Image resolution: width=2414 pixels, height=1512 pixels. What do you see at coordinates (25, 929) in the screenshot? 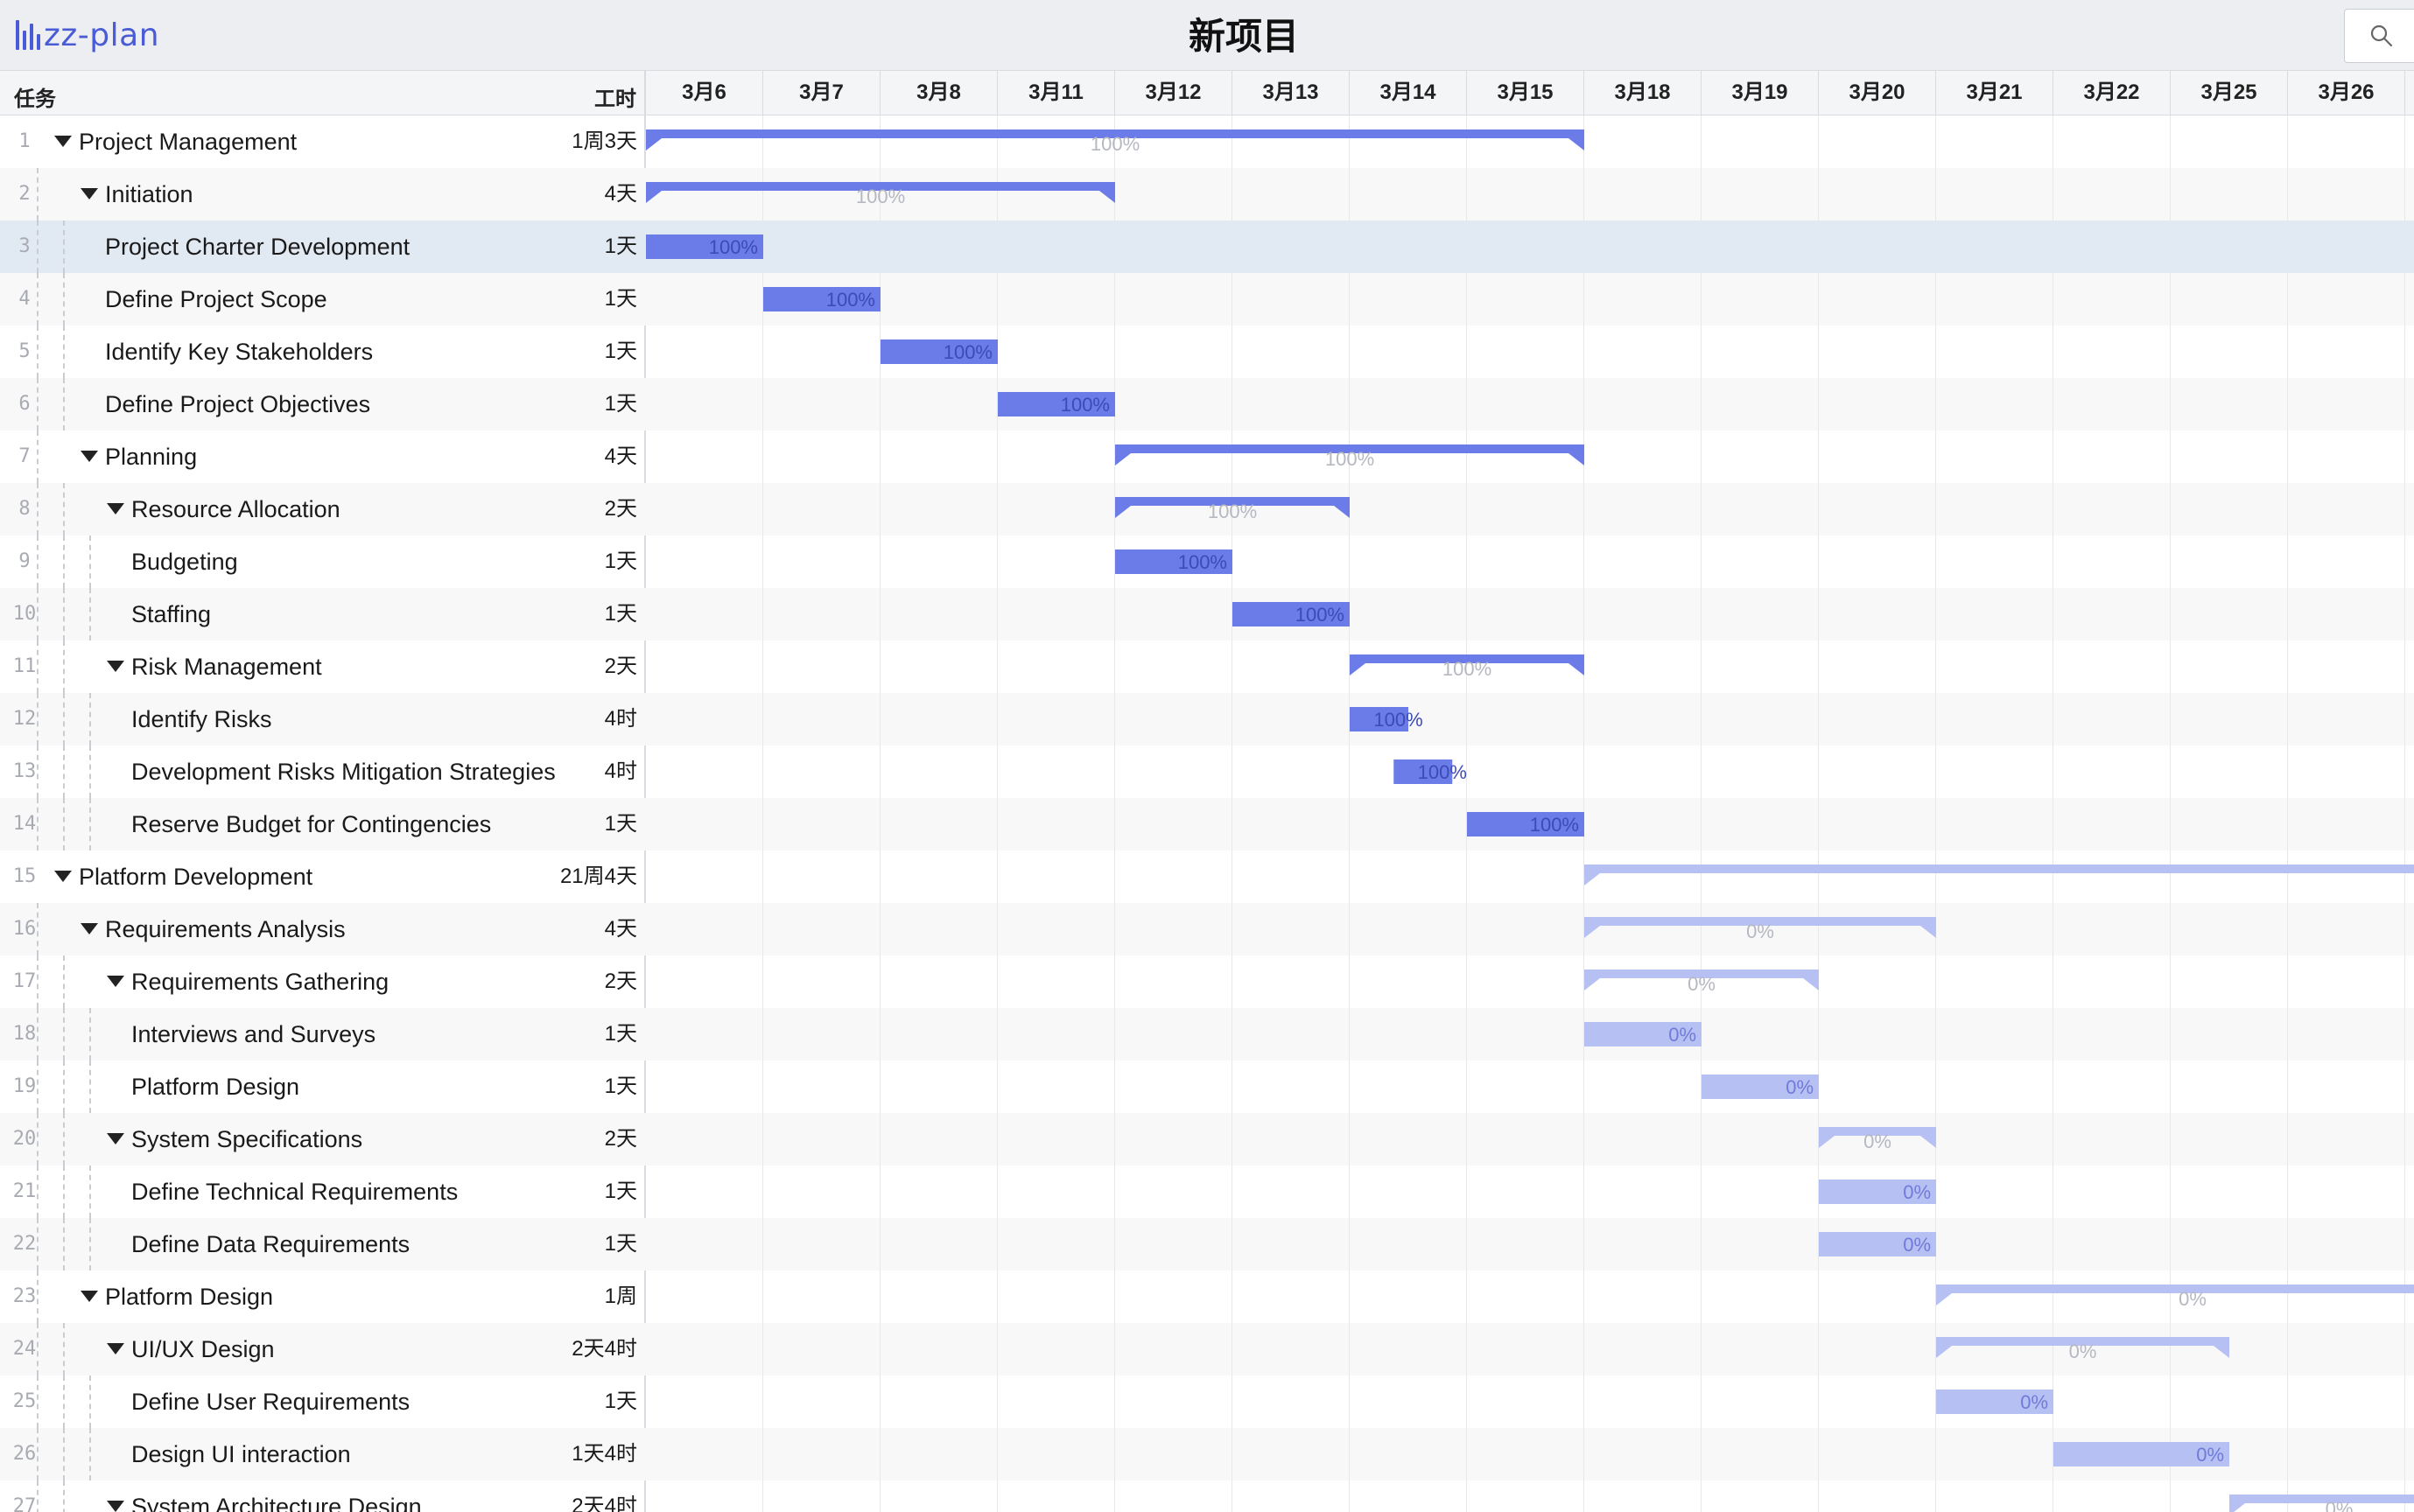
I see `row-number: 16` at bounding box center [25, 929].